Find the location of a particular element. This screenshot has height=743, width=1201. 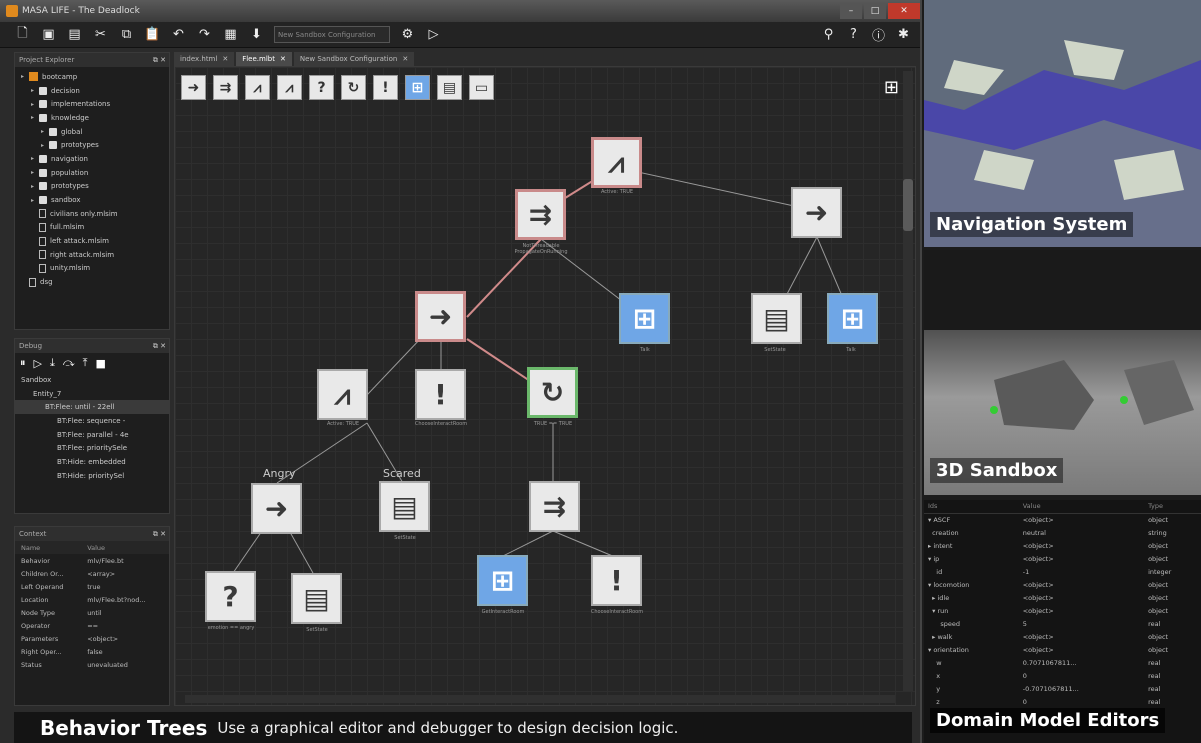

table-row: creation neutral string is located at coordinates (1062, 532).